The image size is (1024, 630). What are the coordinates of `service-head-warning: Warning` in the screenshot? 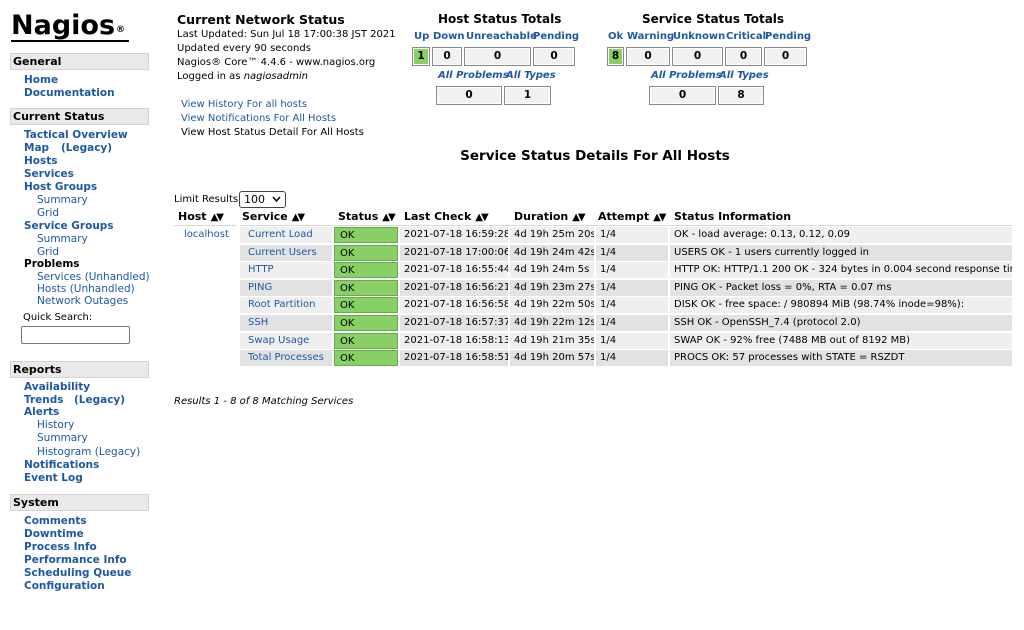 It's located at (650, 36).